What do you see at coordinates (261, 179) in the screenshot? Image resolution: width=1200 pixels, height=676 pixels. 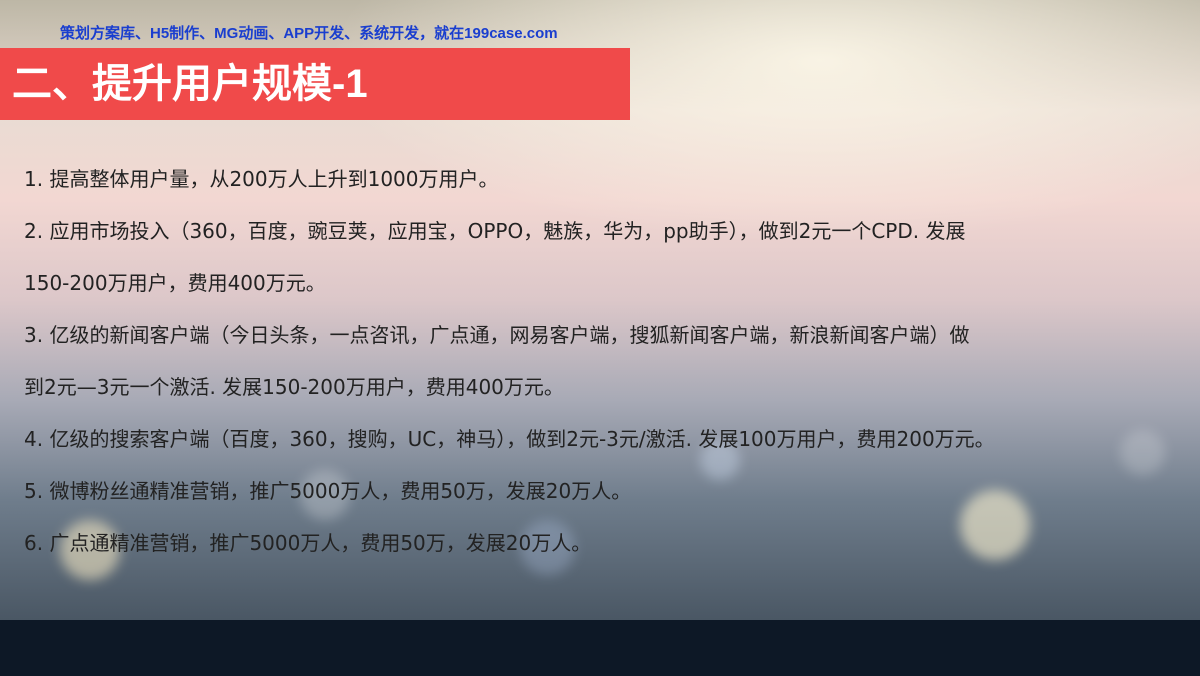 I see `body-line: 1. 提高整体用户量，从200万人上升到1000万用户。` at bounding box center [261, 179].